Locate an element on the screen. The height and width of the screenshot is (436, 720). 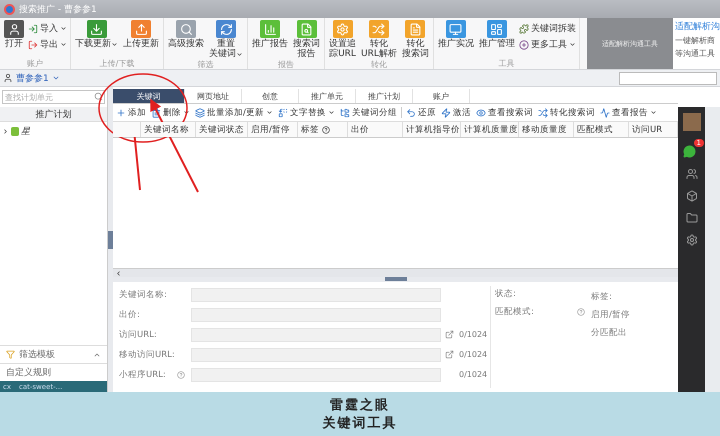
column-header: 计算机指导价 is located at coordinates (432, 129).